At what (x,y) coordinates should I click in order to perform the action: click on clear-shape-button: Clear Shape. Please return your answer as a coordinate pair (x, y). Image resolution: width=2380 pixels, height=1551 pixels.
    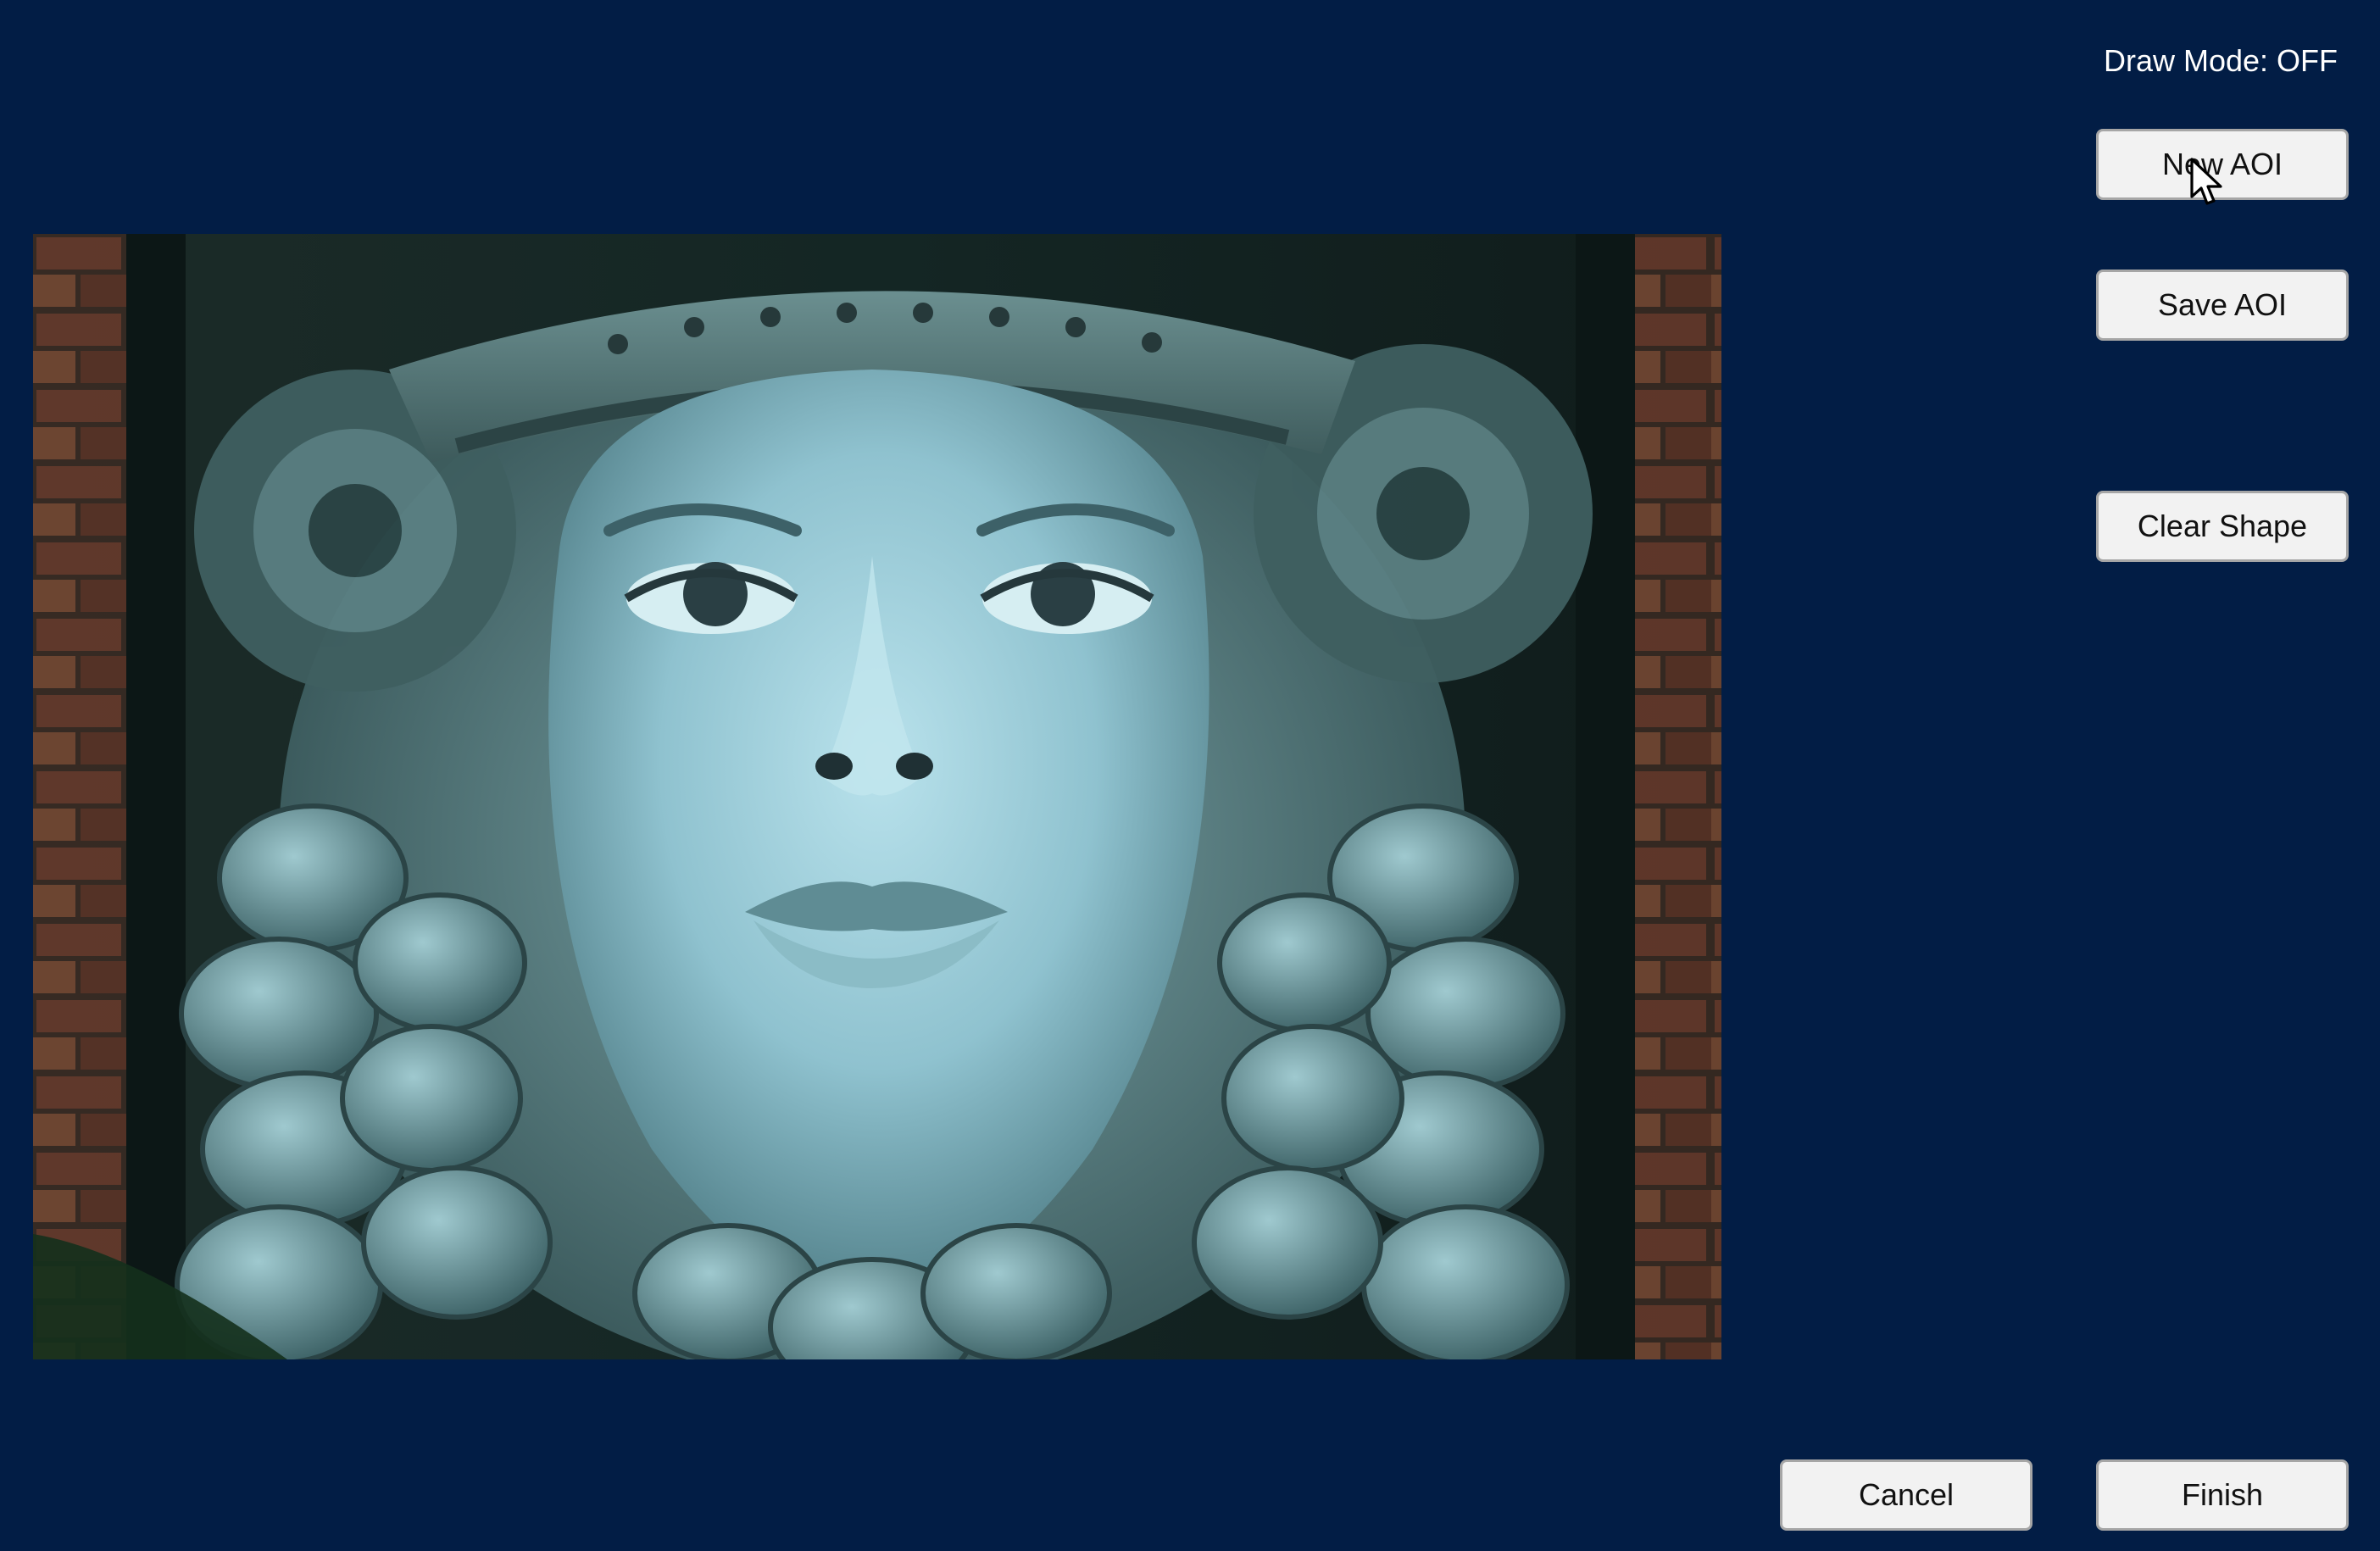
    Looking at the image, I should click on (2222, 526).